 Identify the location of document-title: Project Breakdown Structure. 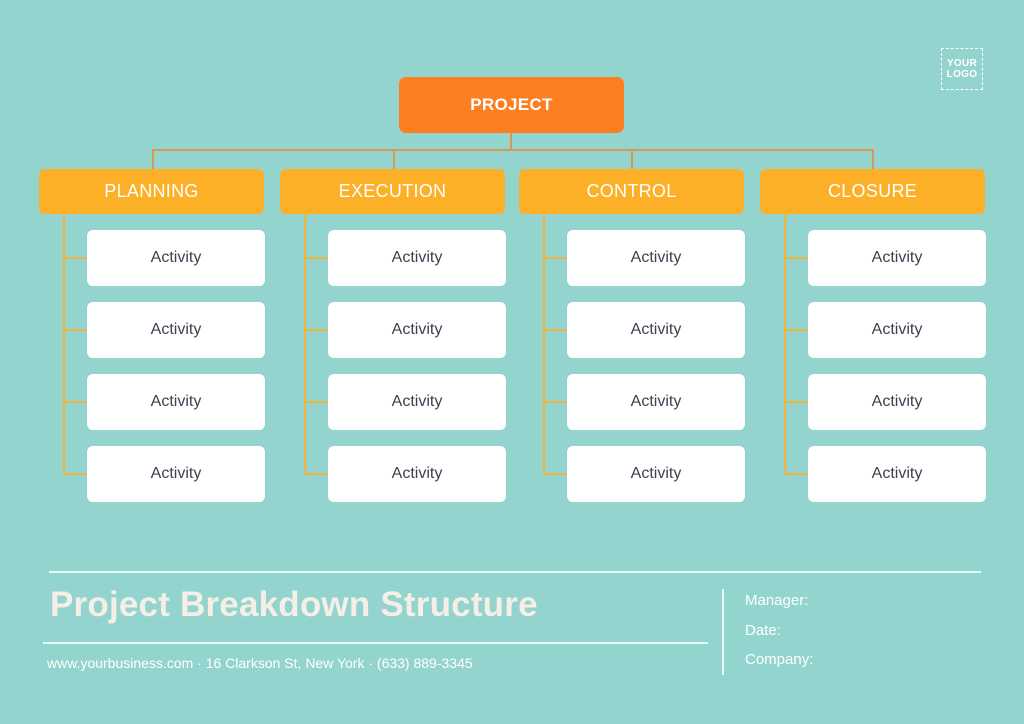
(294, 604).